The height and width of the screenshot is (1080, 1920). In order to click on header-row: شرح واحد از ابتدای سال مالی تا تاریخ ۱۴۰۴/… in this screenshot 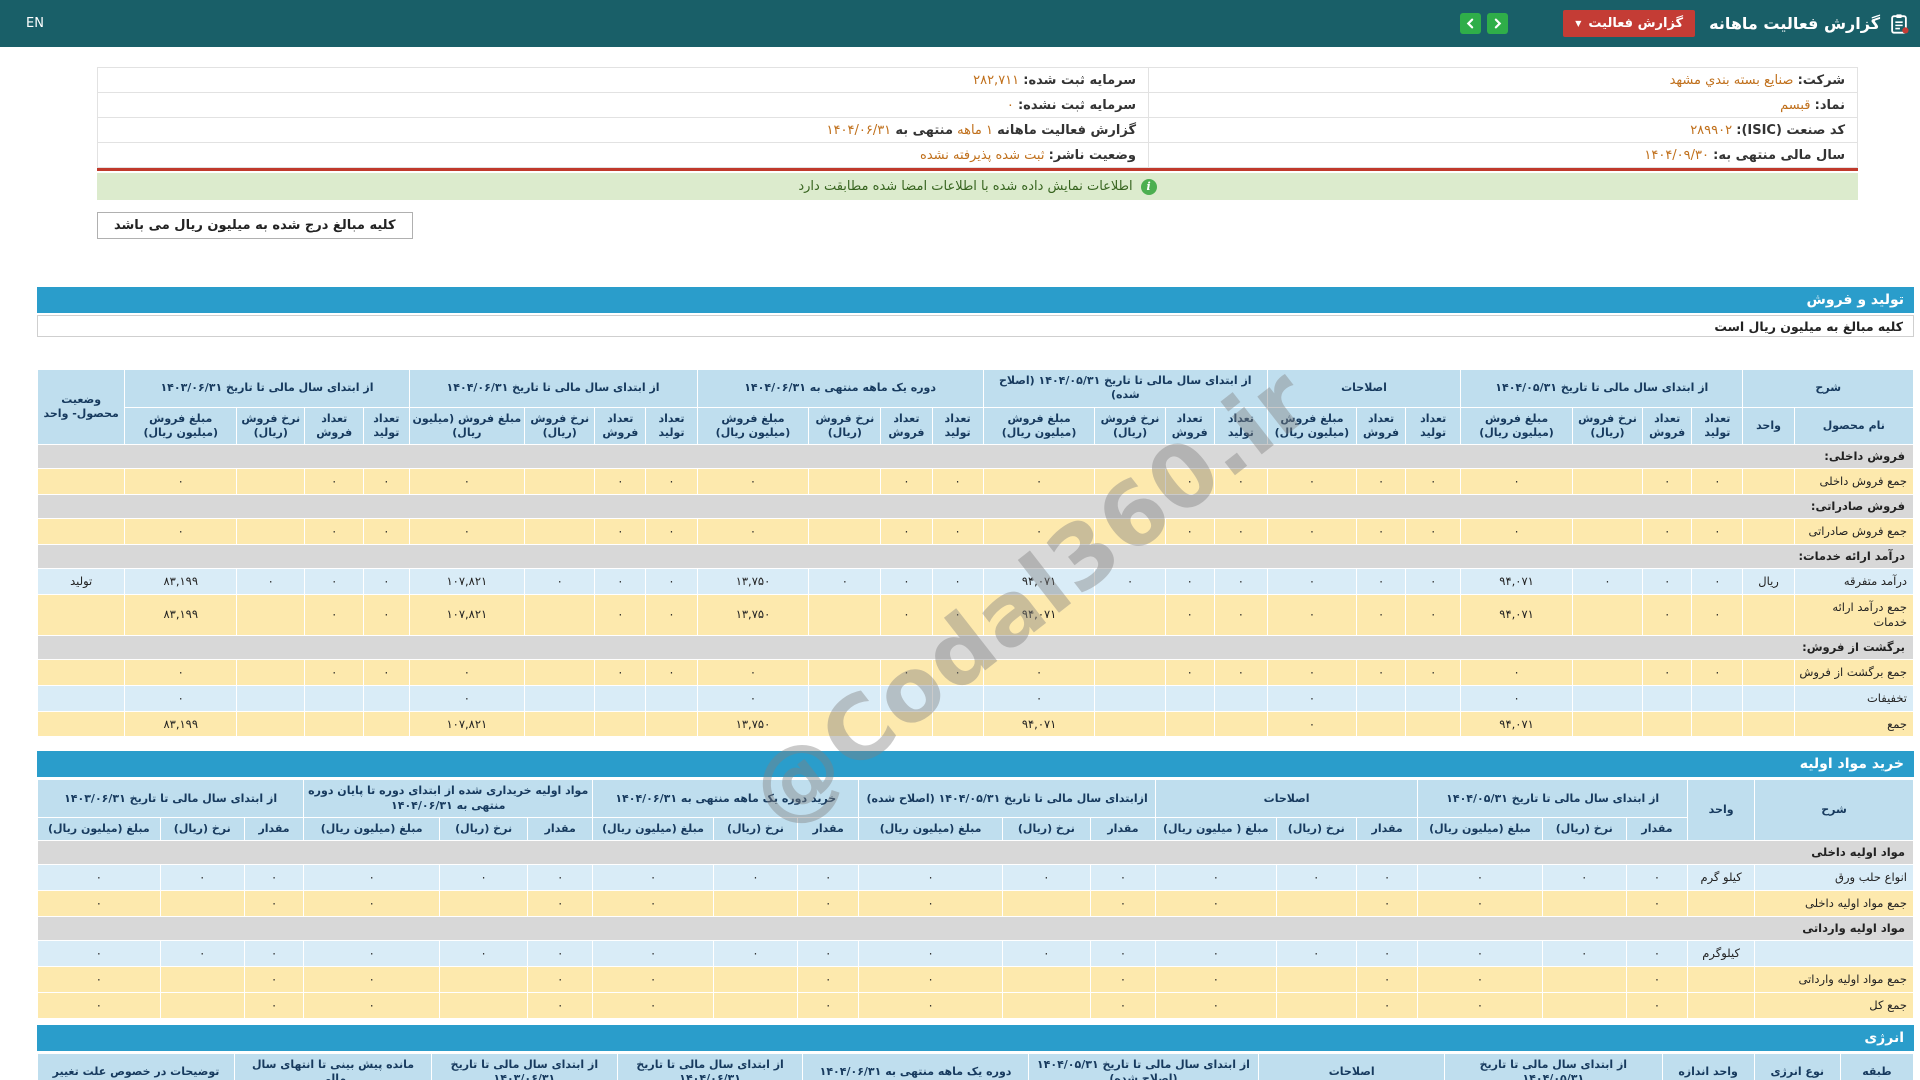, I will do `click(975, 810)`.